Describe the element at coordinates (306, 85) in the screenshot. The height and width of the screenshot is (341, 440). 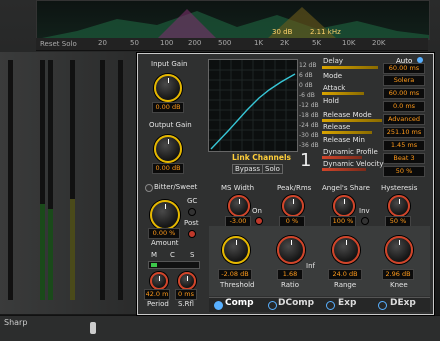
I see `graph-db-label: 0 dB` at that location.